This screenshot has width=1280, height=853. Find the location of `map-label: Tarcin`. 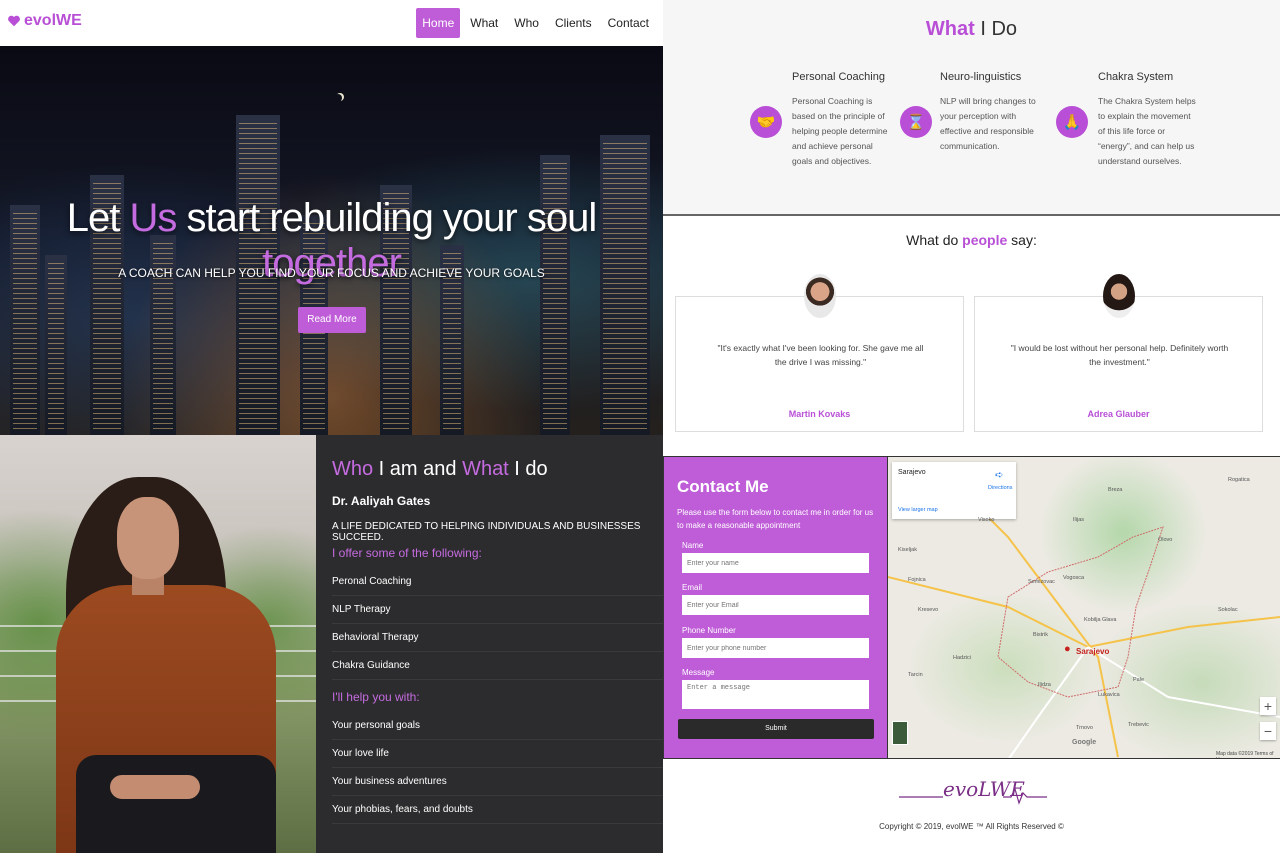

map-label: Tarcin is located at coordinates (915, 675).